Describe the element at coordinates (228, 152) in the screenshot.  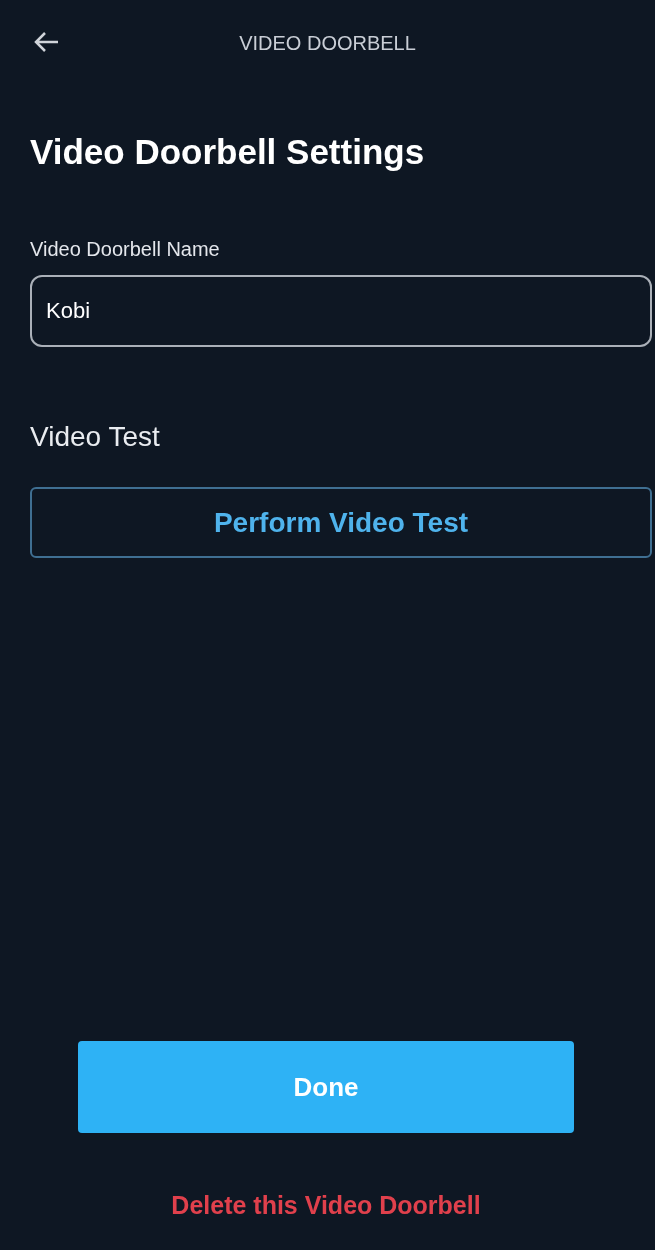
I see `page-heading: Video Doorbell Settings` at that location.